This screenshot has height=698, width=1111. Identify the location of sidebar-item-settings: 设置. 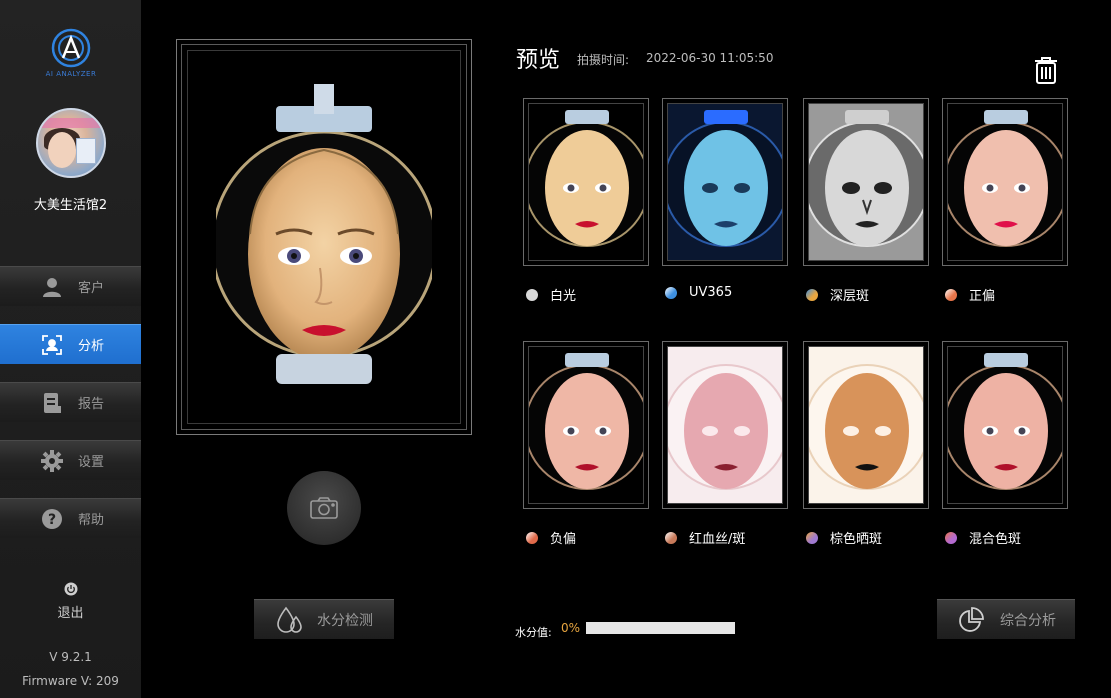
(70, 460).